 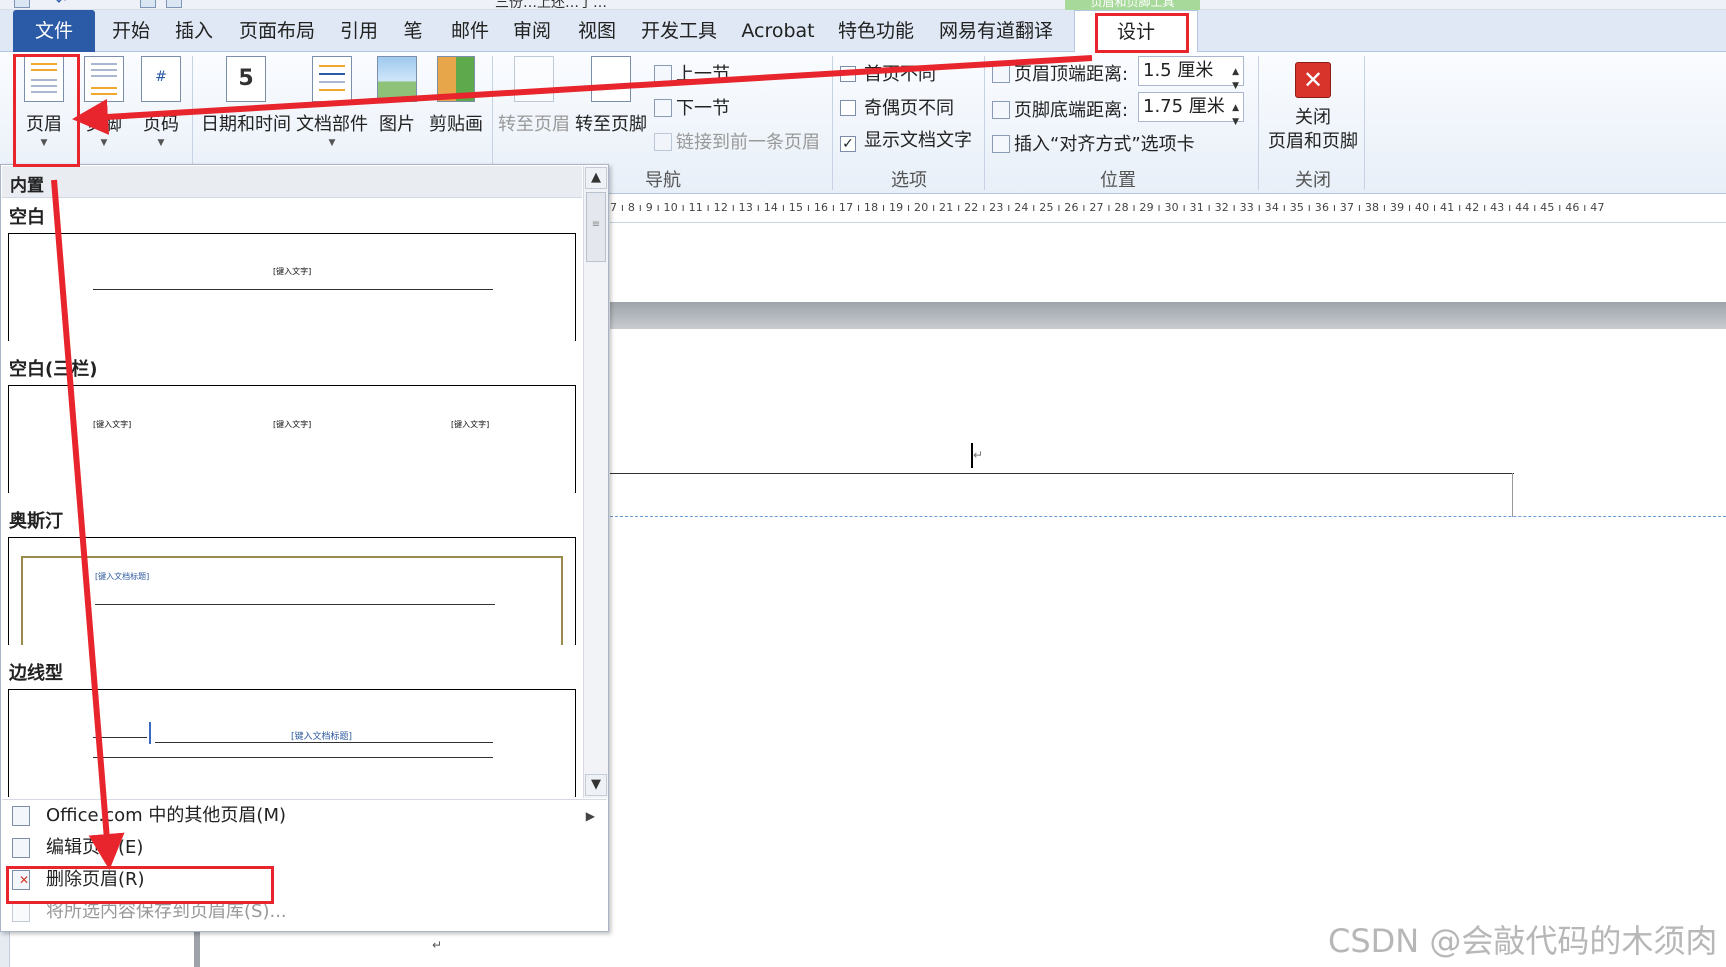 I want to click on watermark-text: CSDN @会敲代码的木须肉, so click(x=1523, y=941).